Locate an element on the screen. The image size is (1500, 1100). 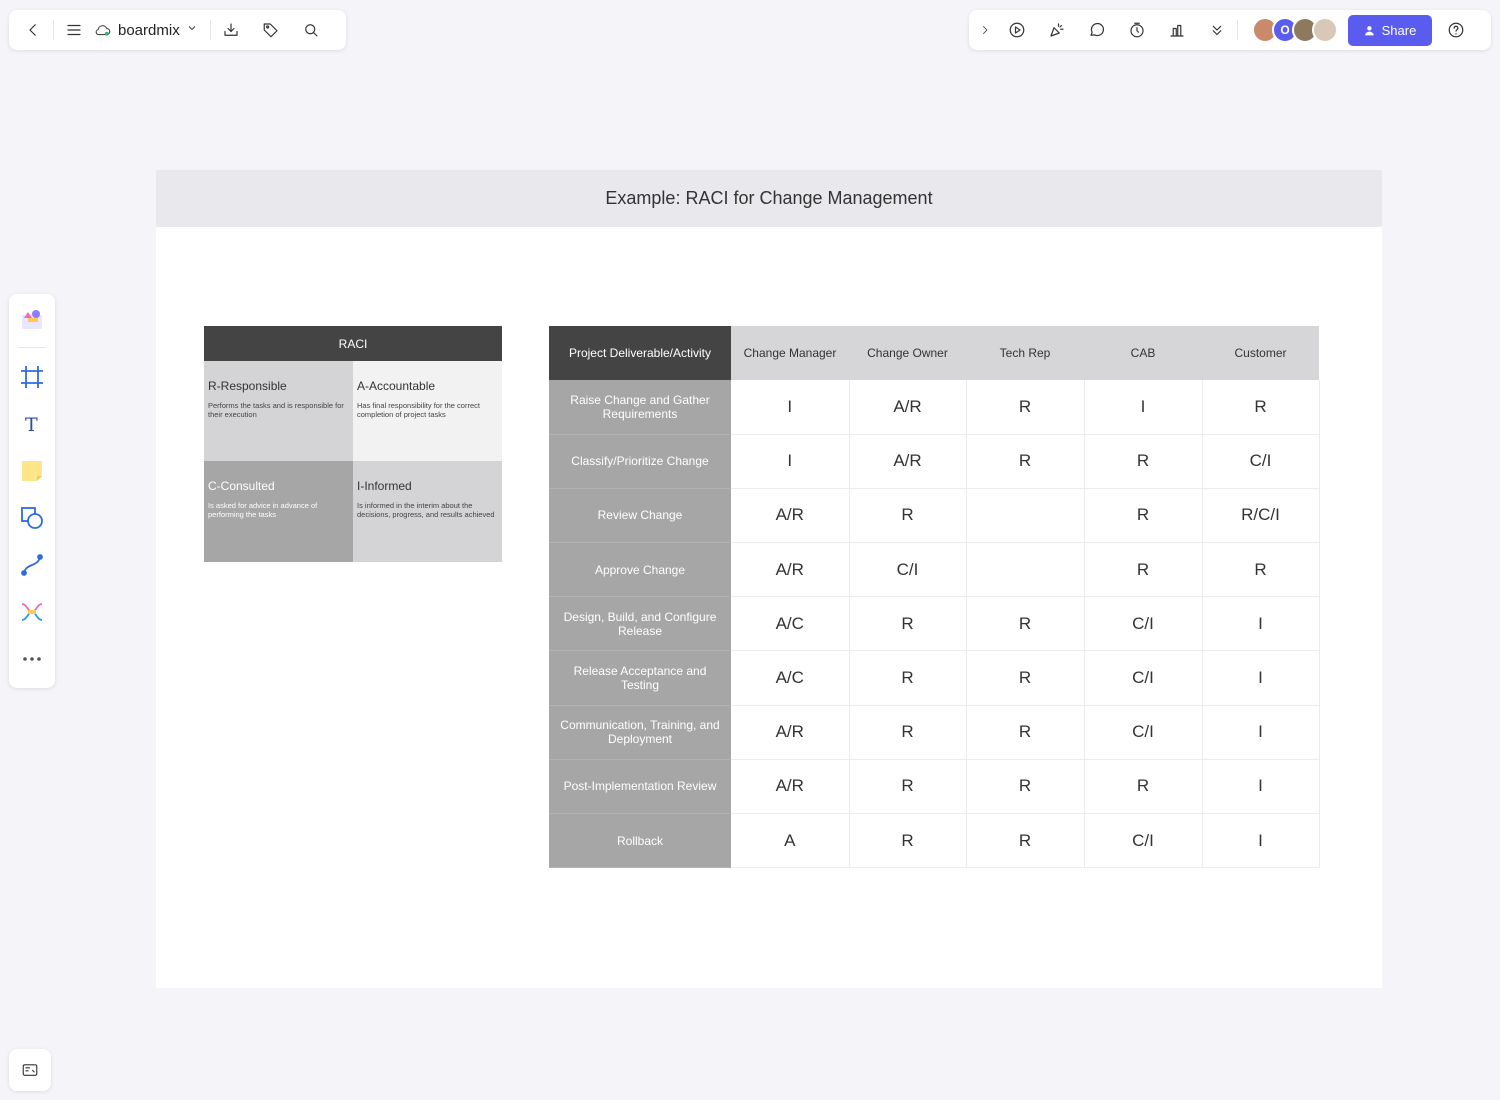
text-icon: T is located at coordinates (32, 424).